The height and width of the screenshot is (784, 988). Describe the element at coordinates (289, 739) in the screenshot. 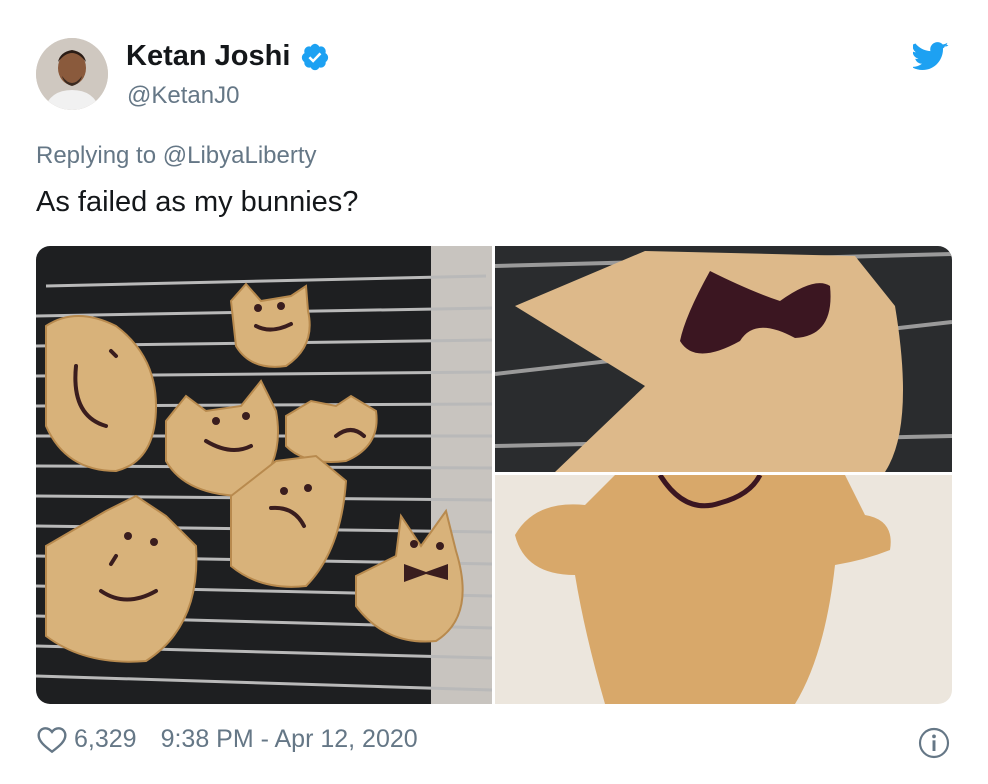

I see `tweet-timestamp: 9:38 PM - Apr 12, 2020` at that location.